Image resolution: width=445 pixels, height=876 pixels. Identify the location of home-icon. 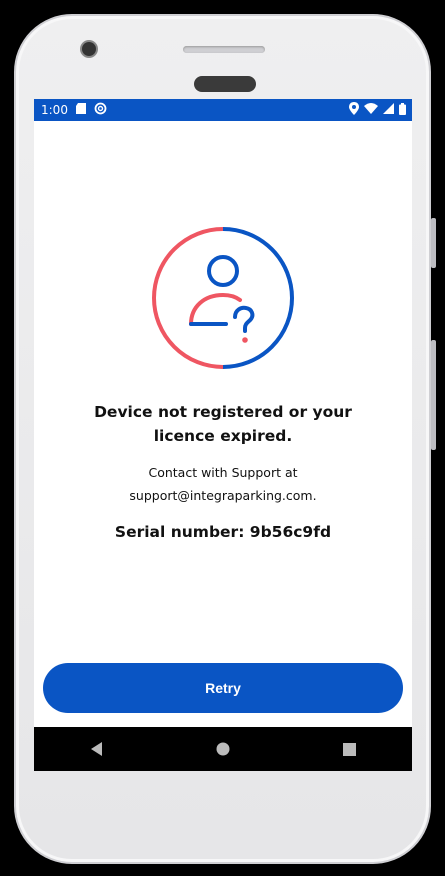
(223, 749).